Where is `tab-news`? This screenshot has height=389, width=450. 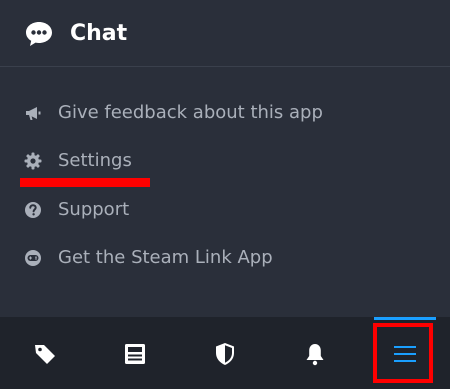
tab-news is located at coordinates (135, 353).